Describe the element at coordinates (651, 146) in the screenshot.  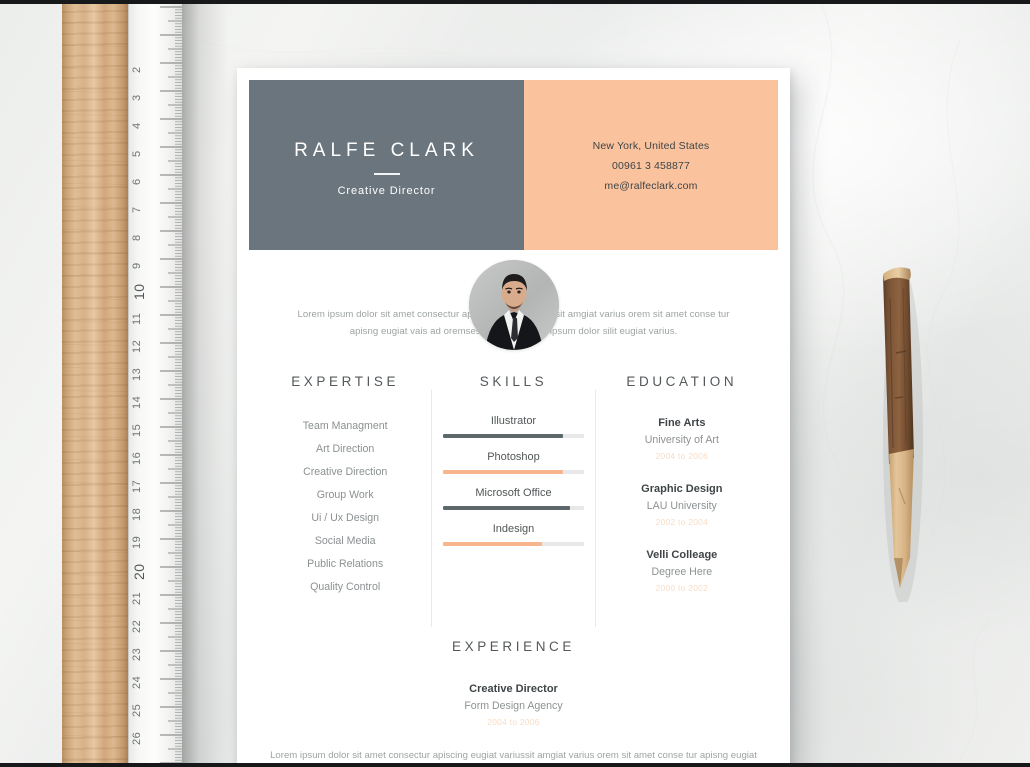
I see `contact-location: New York, United States` at that location.